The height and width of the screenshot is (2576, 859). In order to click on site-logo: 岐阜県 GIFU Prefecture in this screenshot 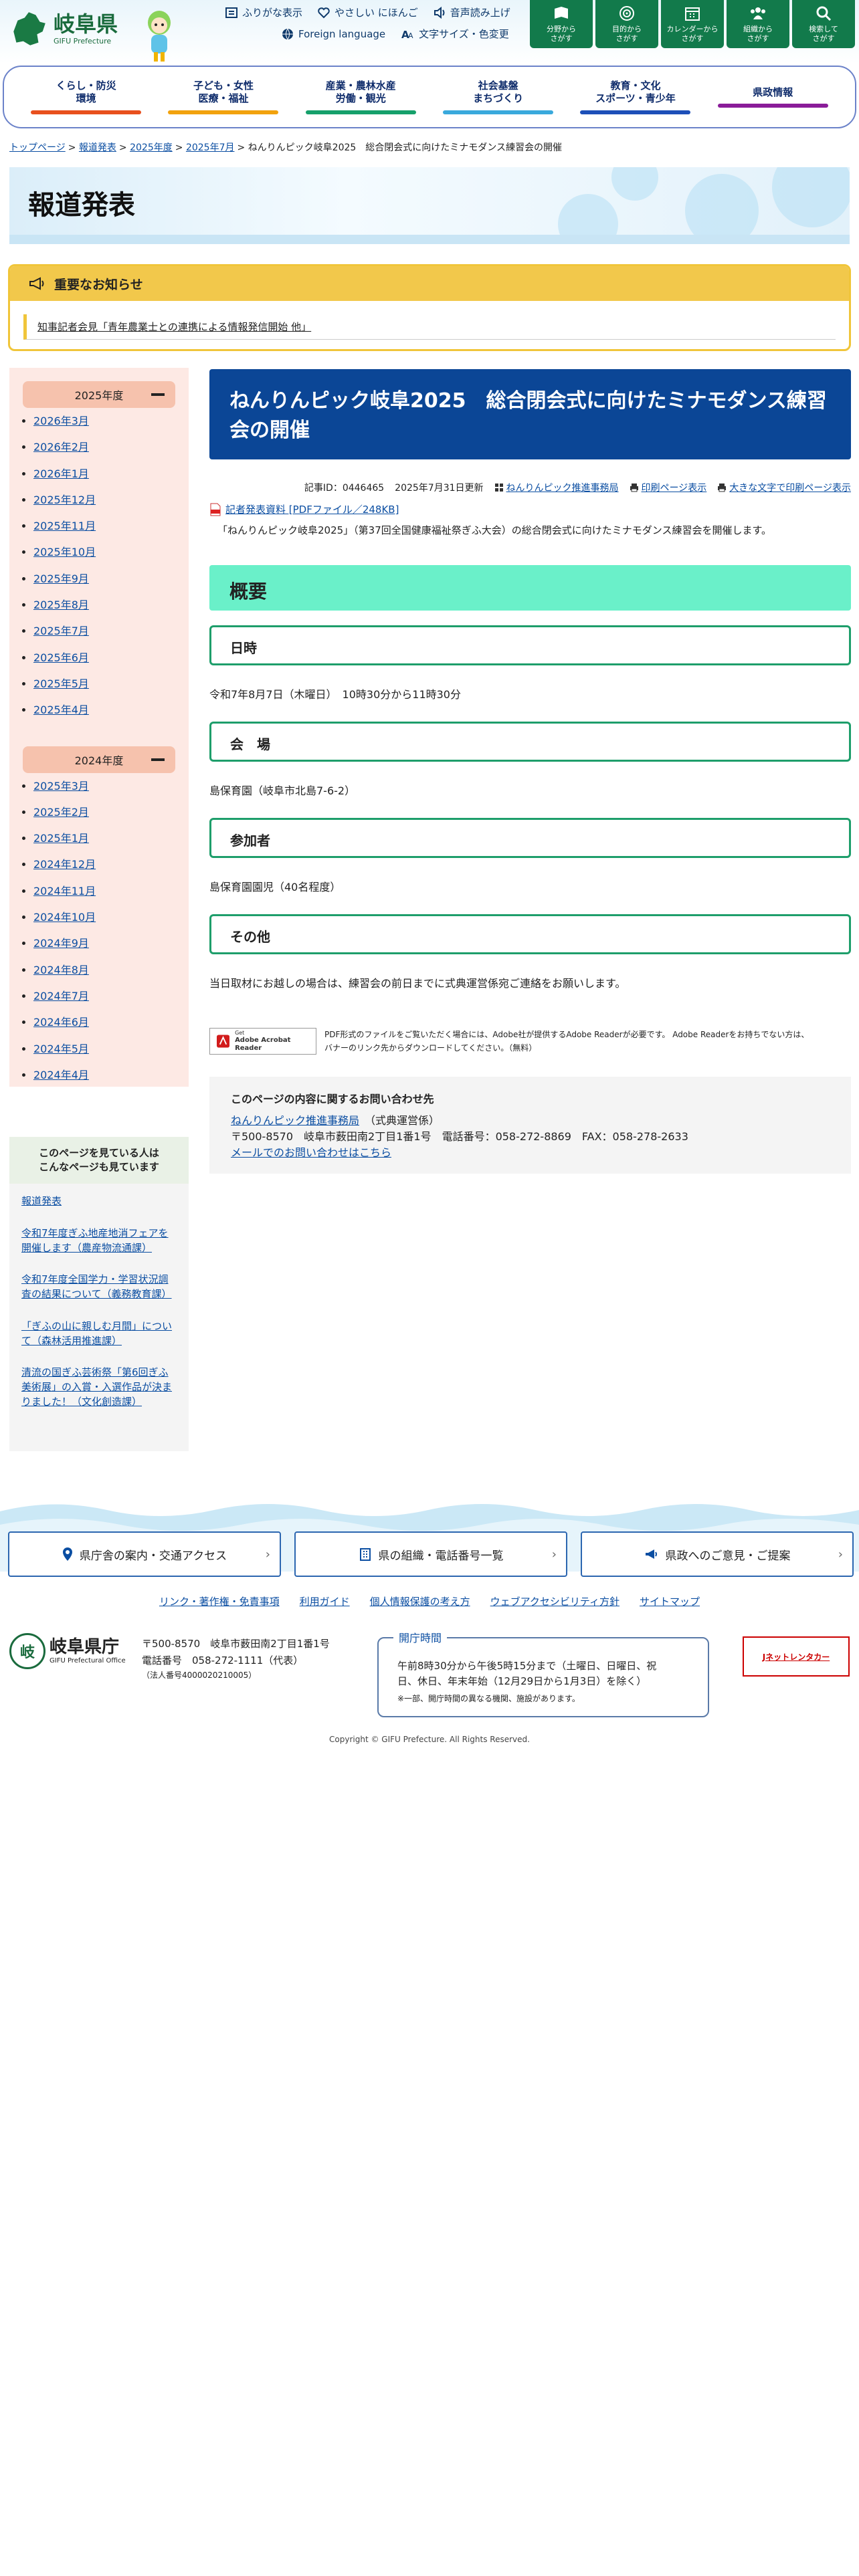, I will do `click(70, 28)`.